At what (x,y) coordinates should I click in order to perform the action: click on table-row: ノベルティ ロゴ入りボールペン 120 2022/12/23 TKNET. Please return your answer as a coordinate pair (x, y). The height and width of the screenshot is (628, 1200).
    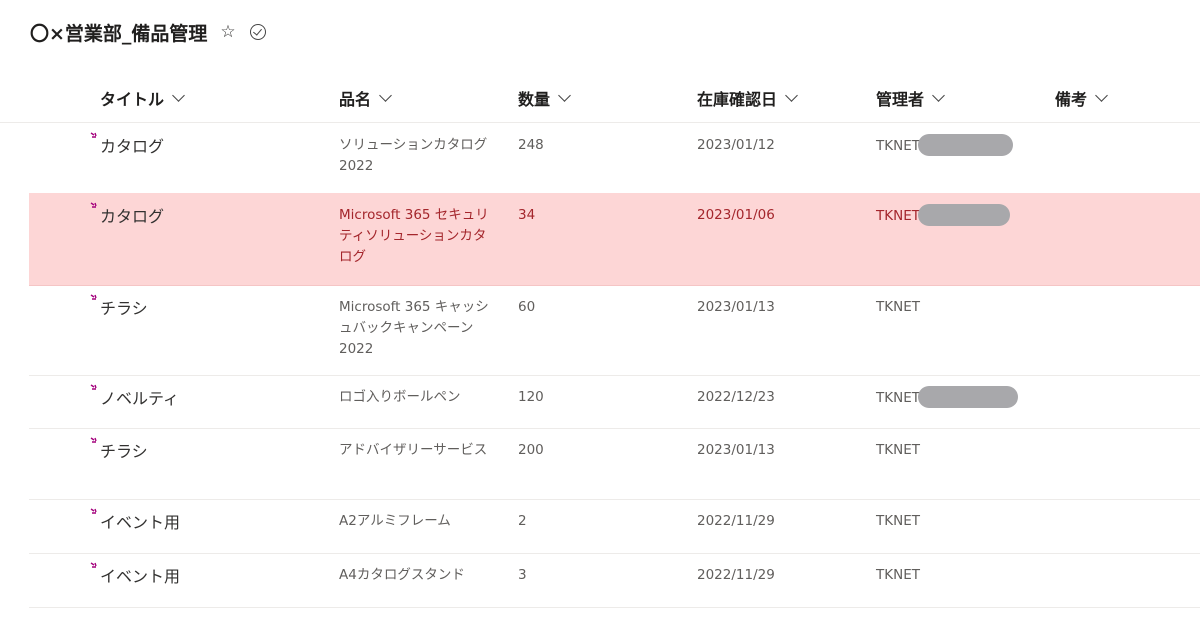
    Looking at the image, I should click on (614, 402).